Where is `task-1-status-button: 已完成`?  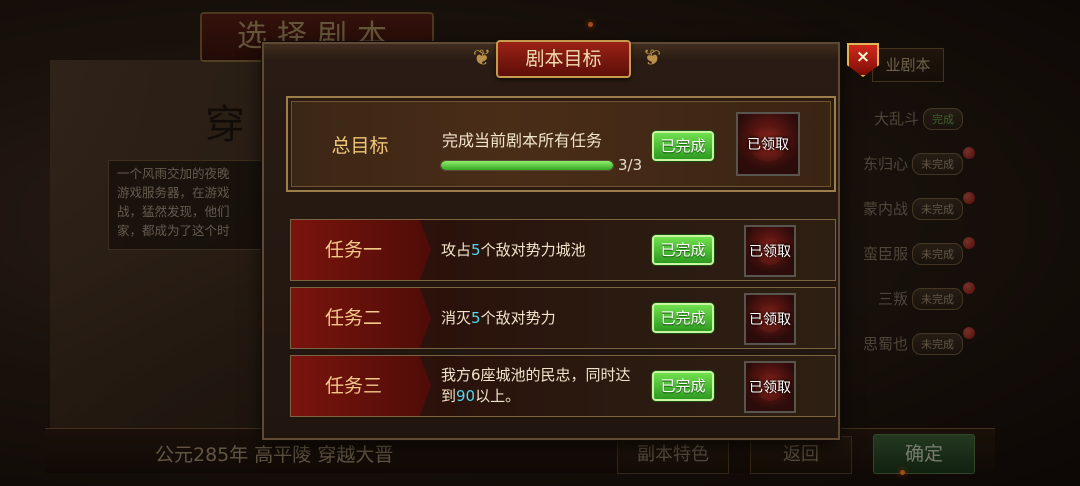
task-1-status-button: 已完成 is located at coordinates (683, 250).